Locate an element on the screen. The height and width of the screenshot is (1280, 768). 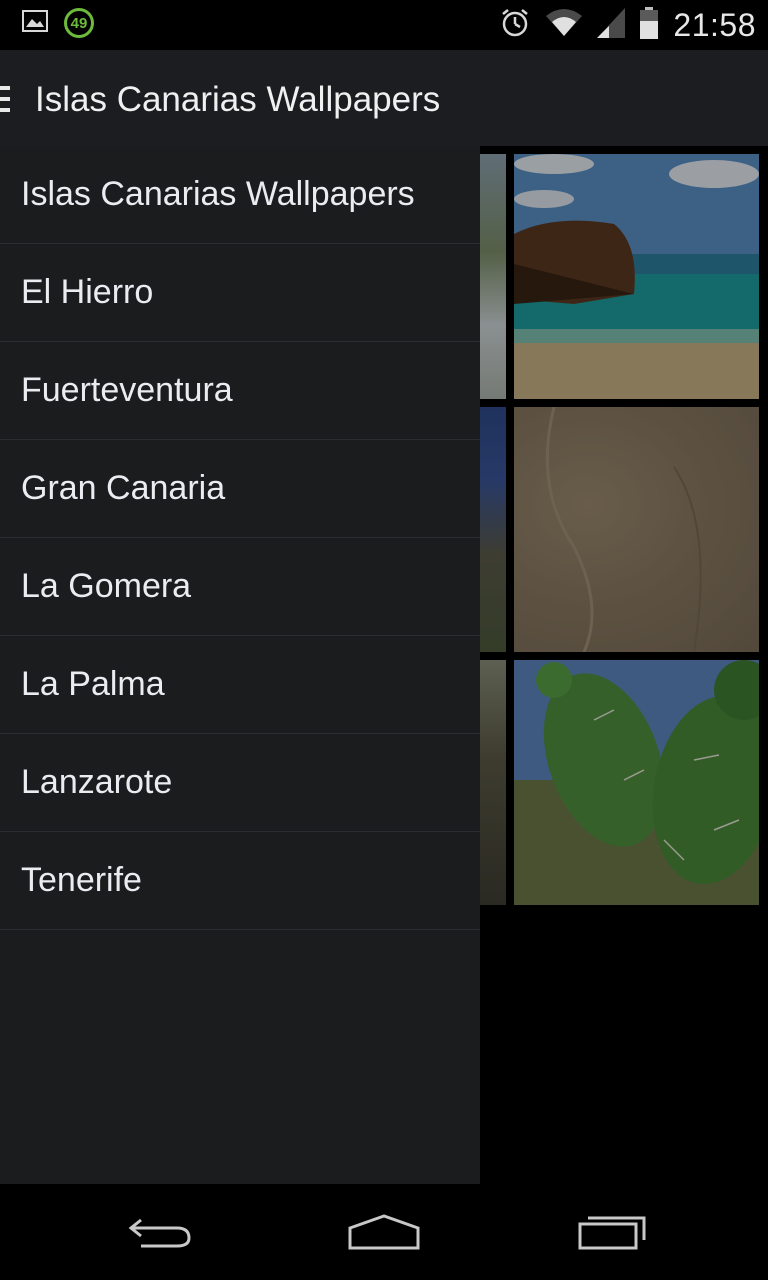
hamburger-icon is located at coordinates (5, 99).